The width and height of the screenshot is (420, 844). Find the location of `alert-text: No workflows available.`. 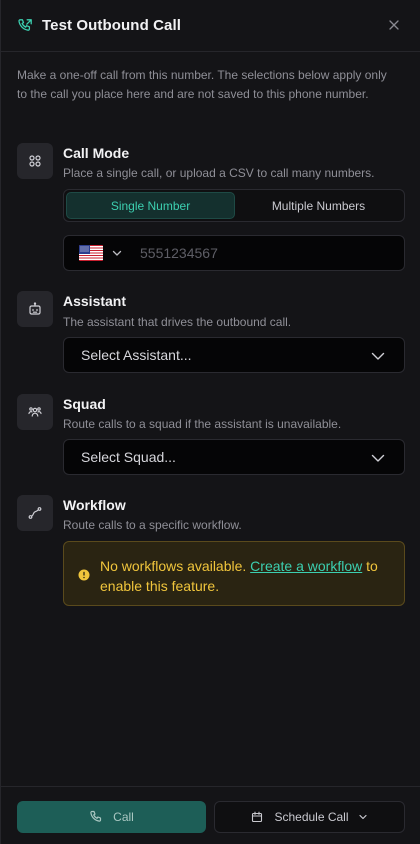

alert-text: No workflows available. is located at coordinates (175, 566).